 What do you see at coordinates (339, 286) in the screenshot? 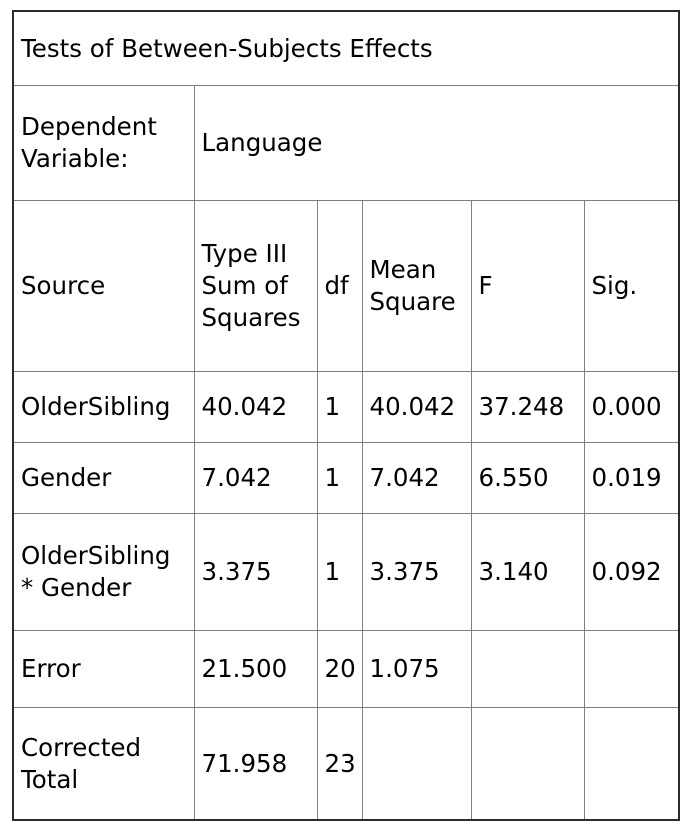
I see `column-header-df: df` at bounding box center [339, 286].